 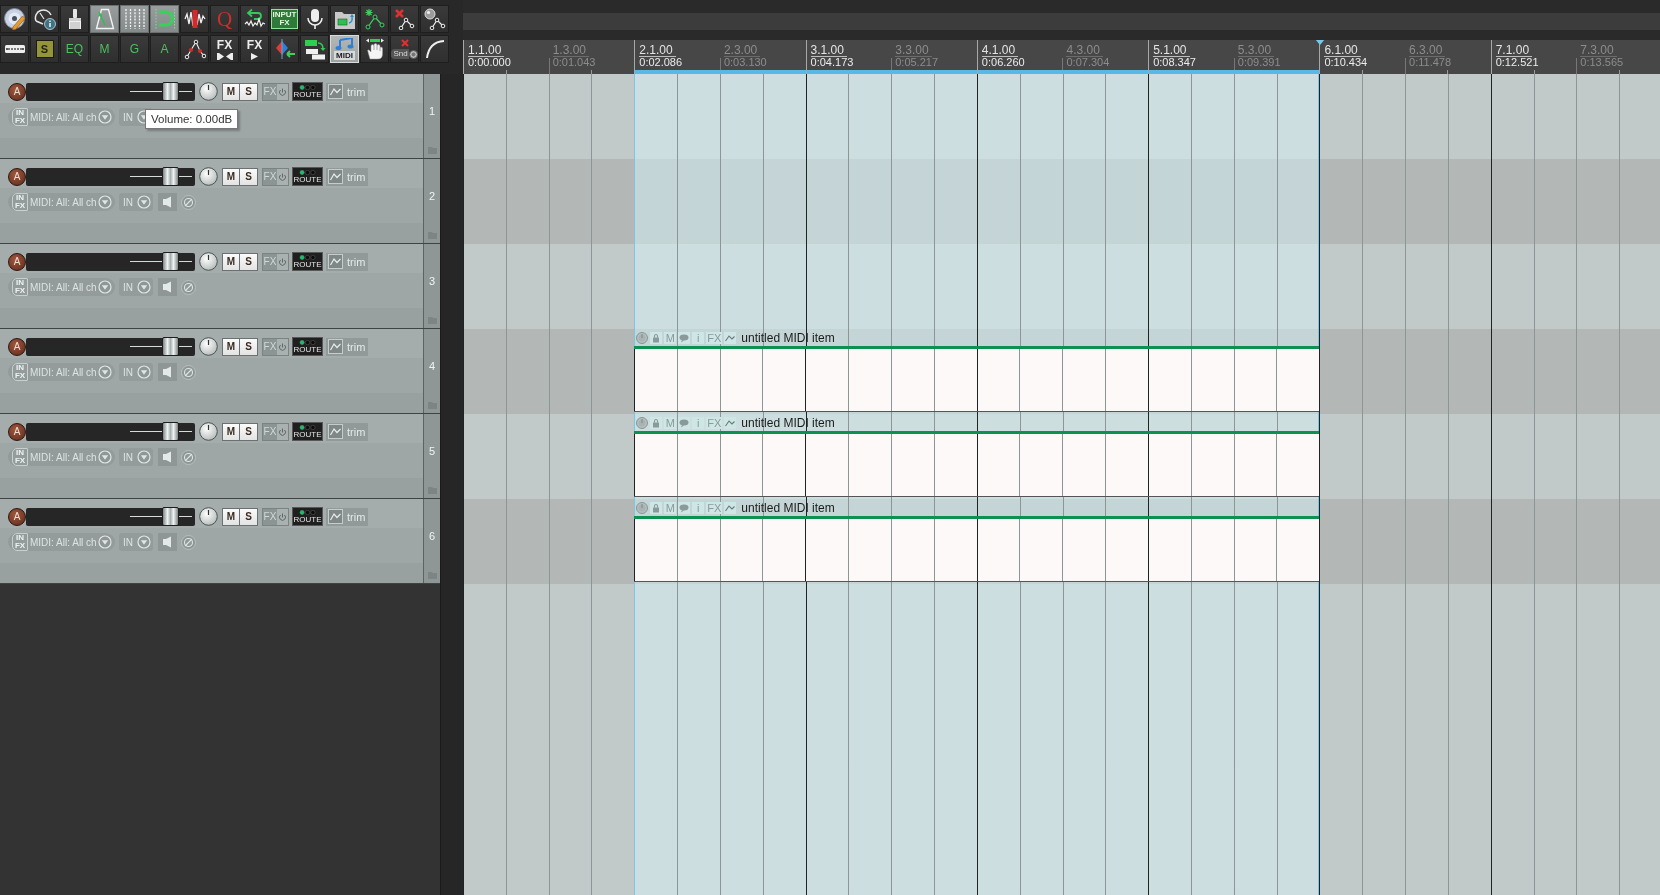 I want to click on ruler-segment: 4.1.00 0:06.260, so click(x=1019, y=57).